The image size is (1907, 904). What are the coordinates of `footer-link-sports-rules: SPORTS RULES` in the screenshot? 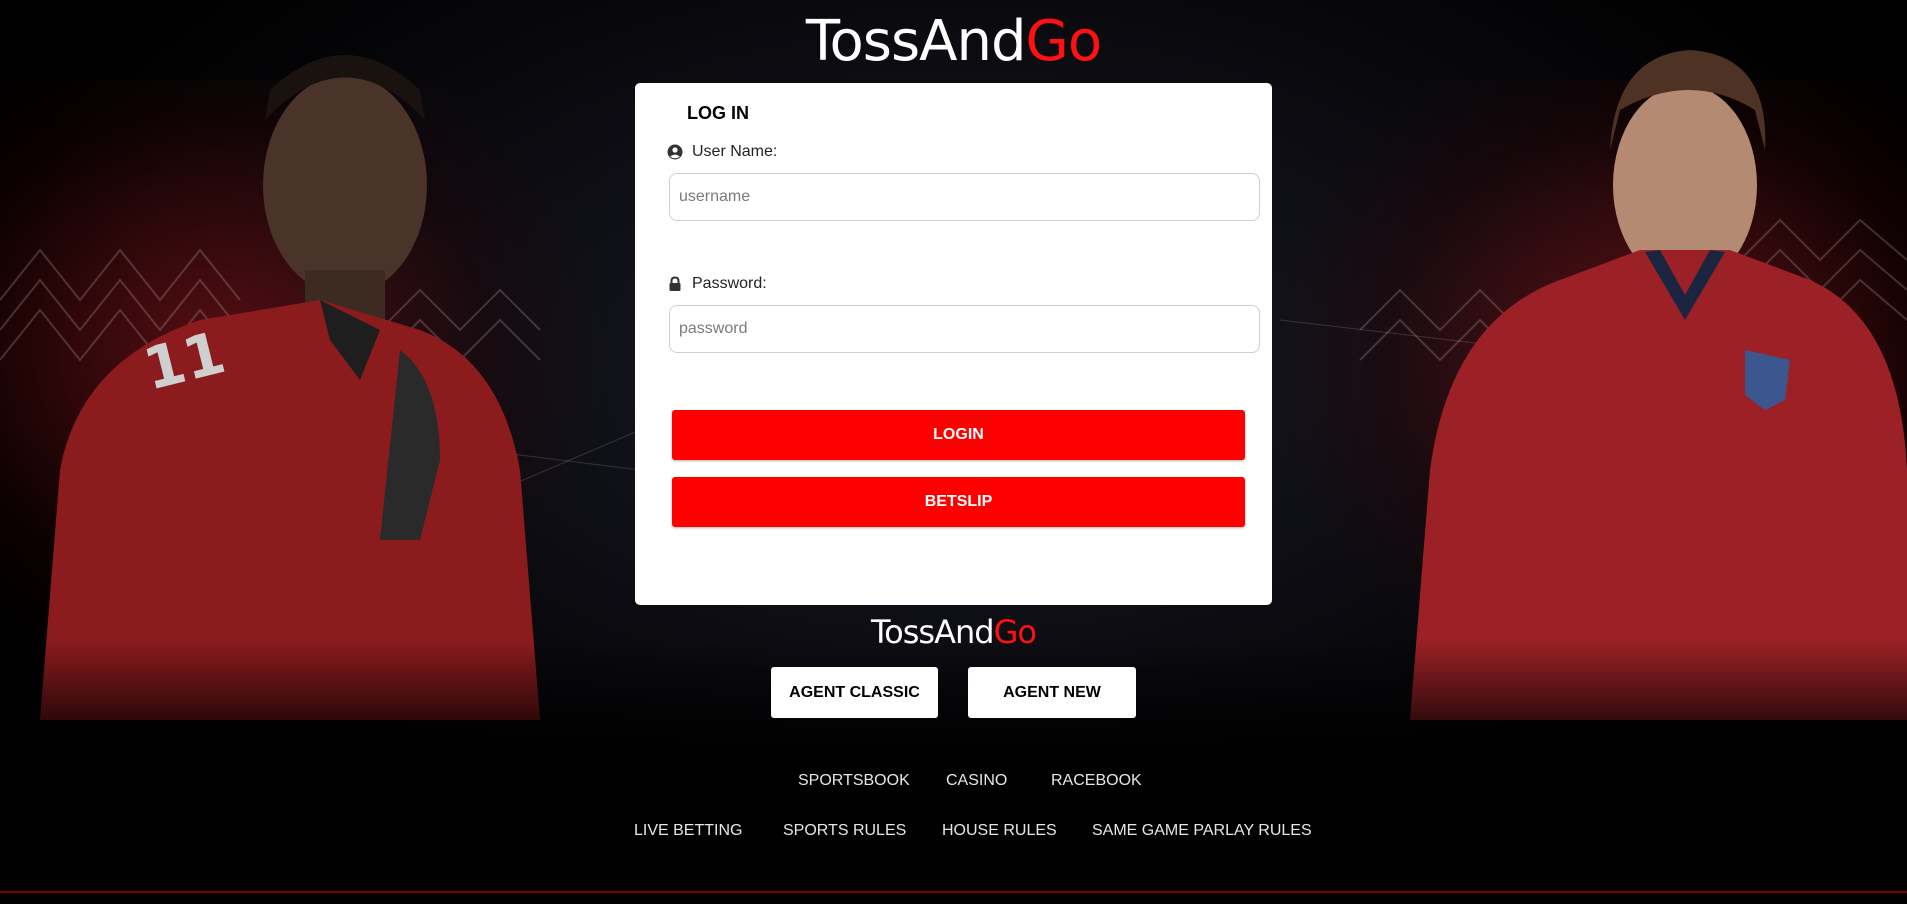 It's located at (844, 831).